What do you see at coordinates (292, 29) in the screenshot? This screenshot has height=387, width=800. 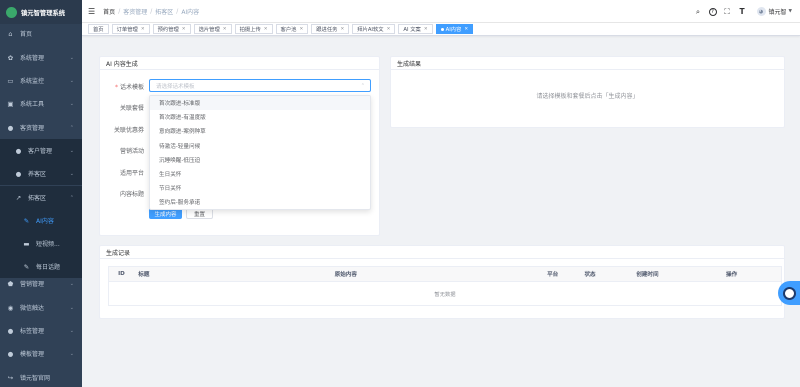 I see `tag-customer-pool: 客户池 ✕` at bounding box center [292, 29].